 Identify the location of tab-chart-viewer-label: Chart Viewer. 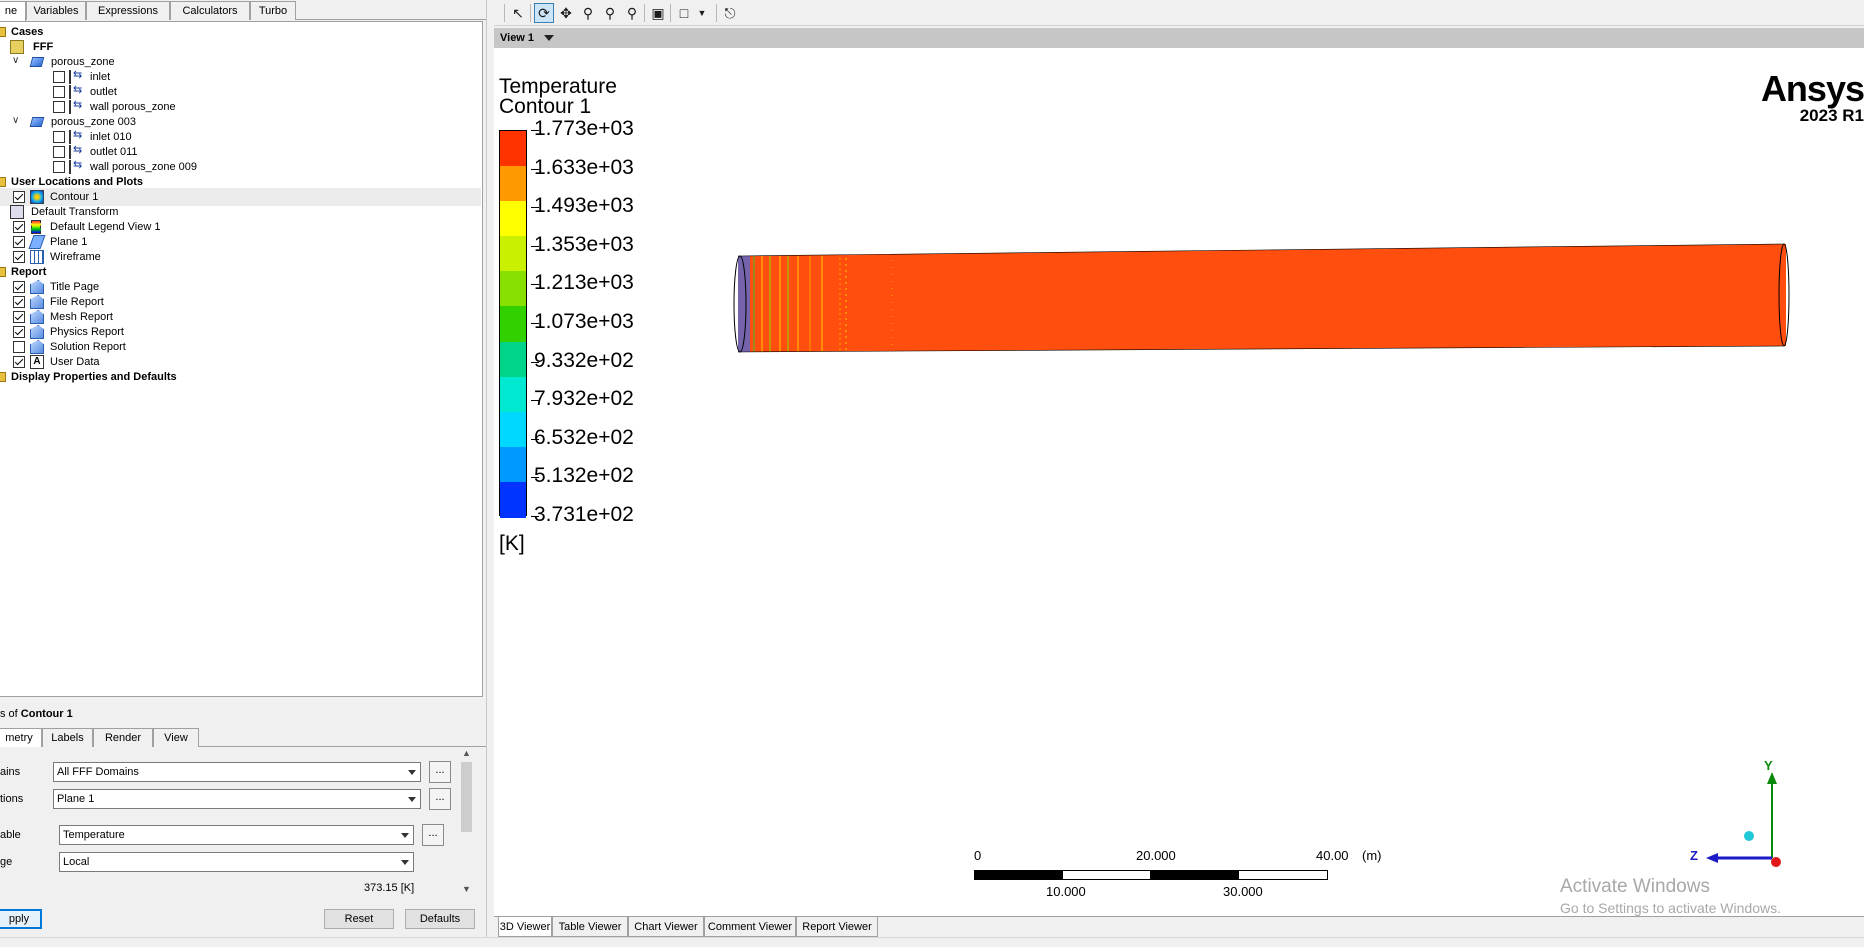
(666, 927).